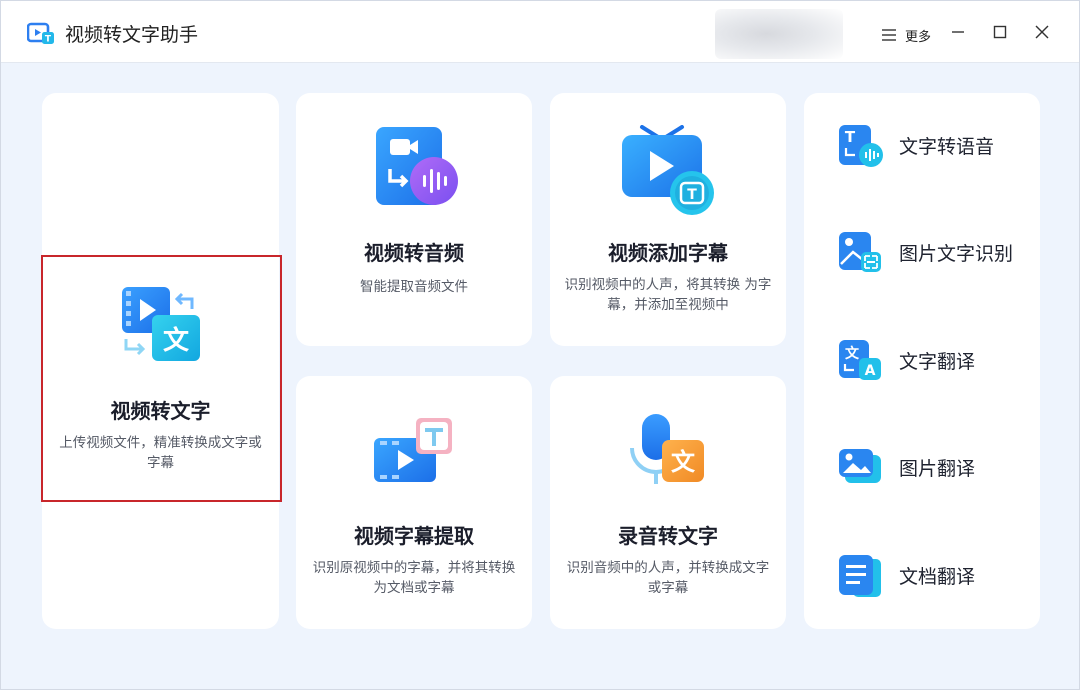 Image resolution: width=1080 pixels, height=690 pixels. Describe the element at coordinates (414, 536) in the screenshot. I see `video-subtitle-extract-title: 视频字幕提取` at that location.